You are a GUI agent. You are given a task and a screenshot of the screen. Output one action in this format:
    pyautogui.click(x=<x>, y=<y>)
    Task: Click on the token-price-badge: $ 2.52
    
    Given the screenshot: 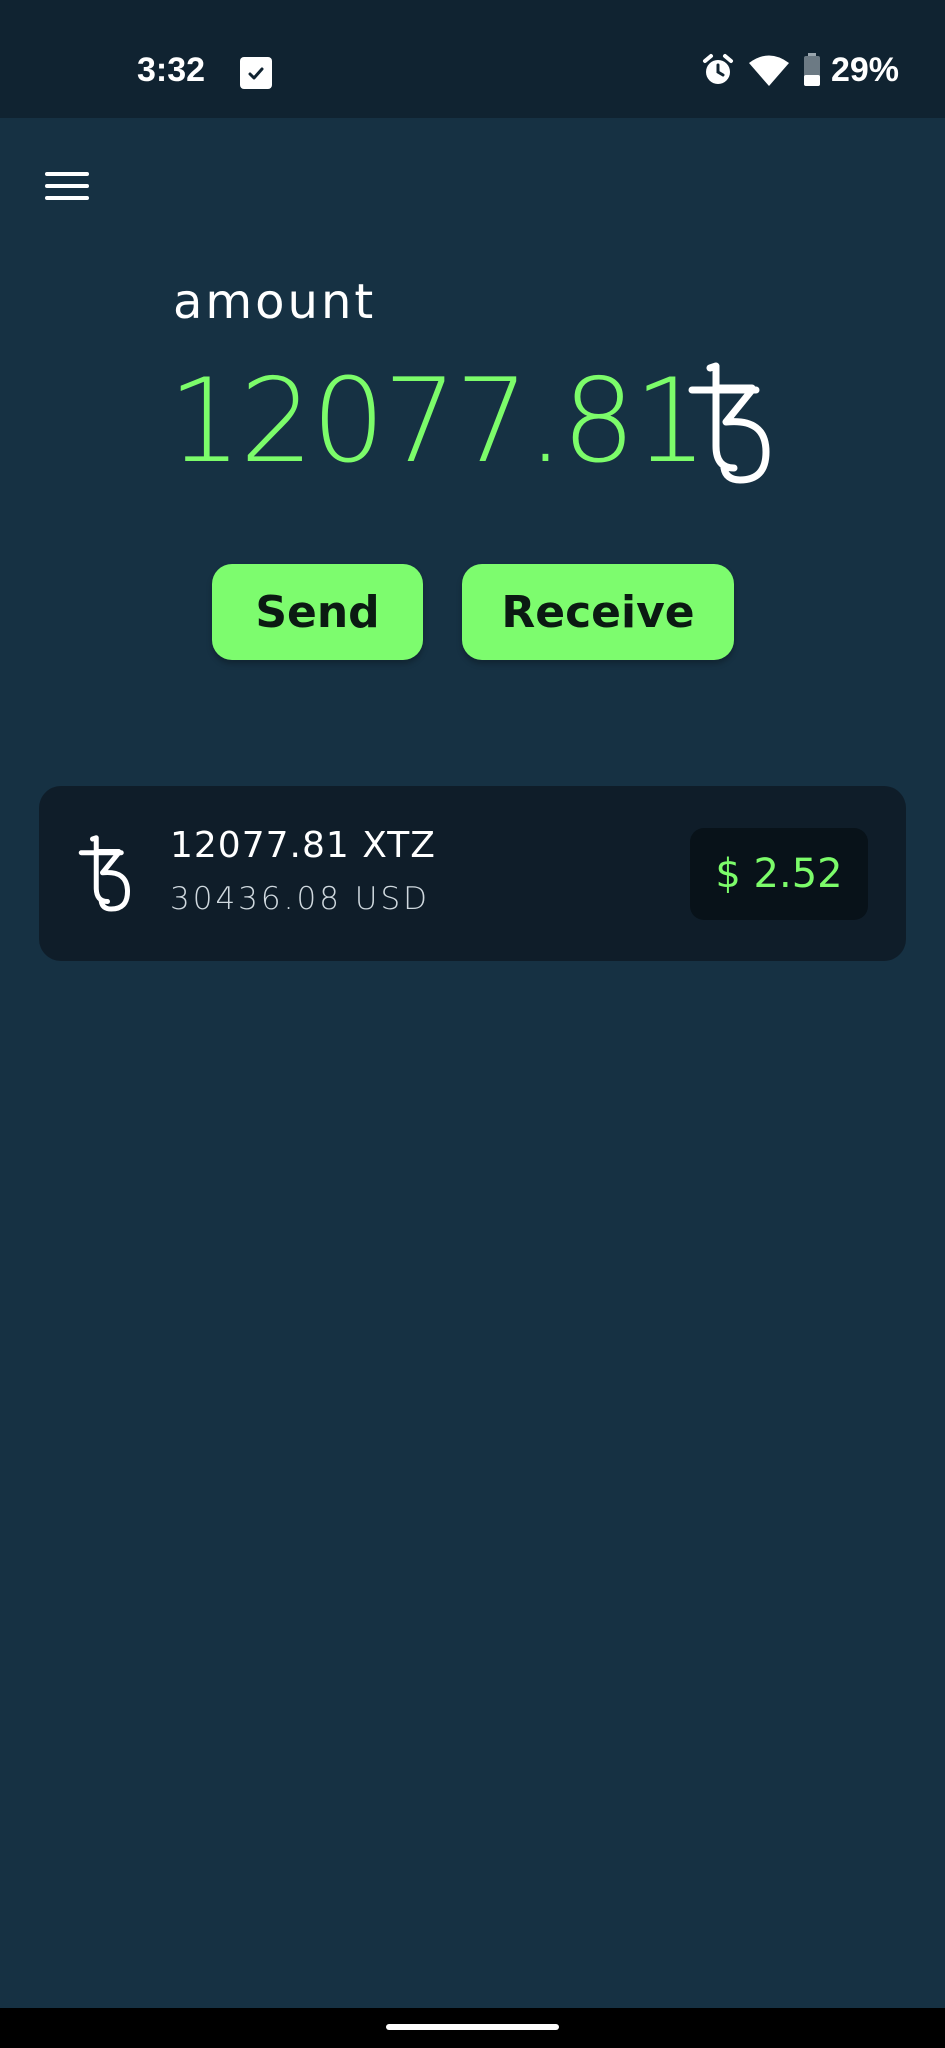 What is the action you would take?
    pyautogui.click(x=779, y=874)
    